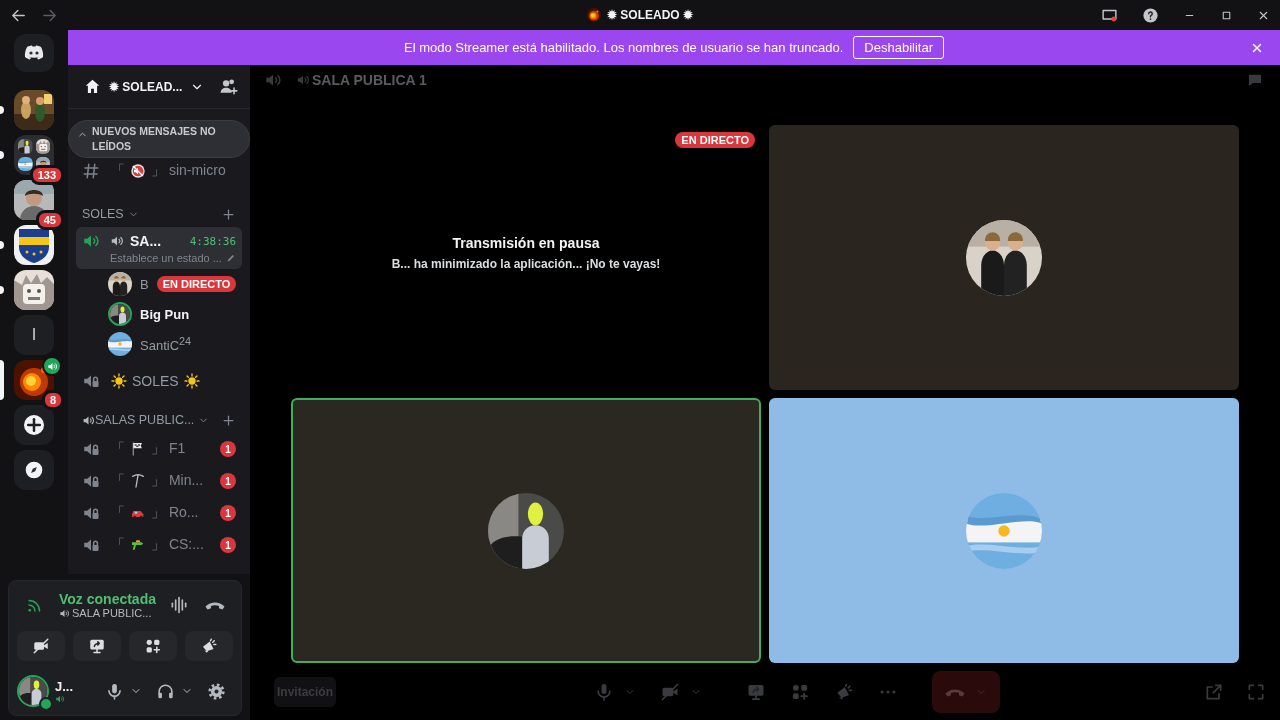 The image size is (1280, 720). I want to click on compass-icon, so click(34, 470).